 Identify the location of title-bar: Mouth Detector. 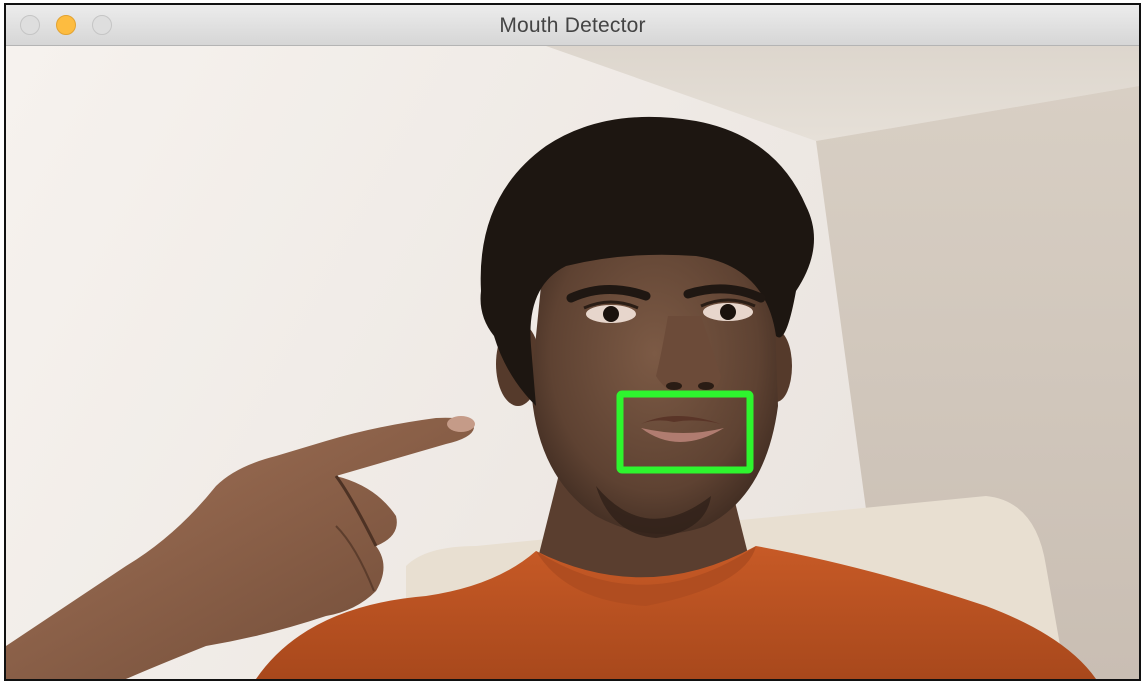
(572, 25).